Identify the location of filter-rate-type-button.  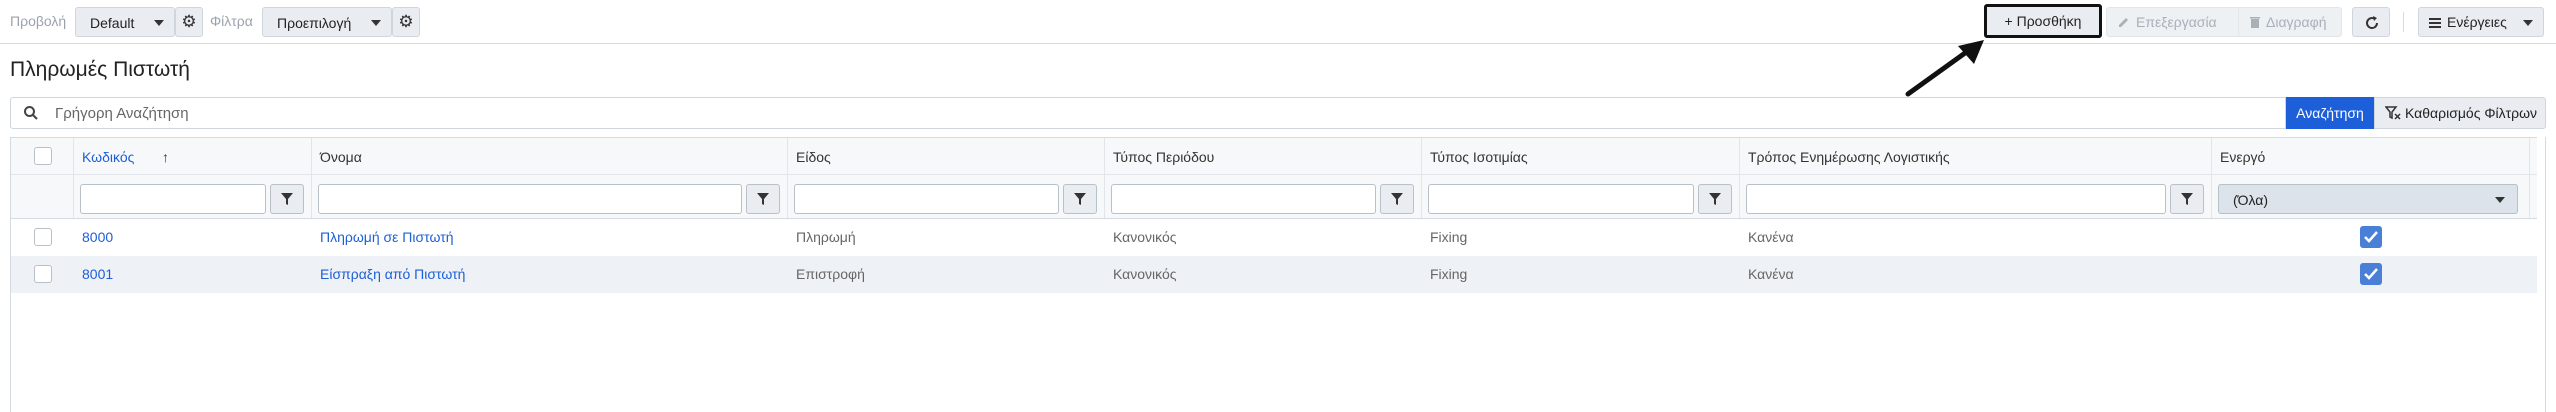
(1715, 199).